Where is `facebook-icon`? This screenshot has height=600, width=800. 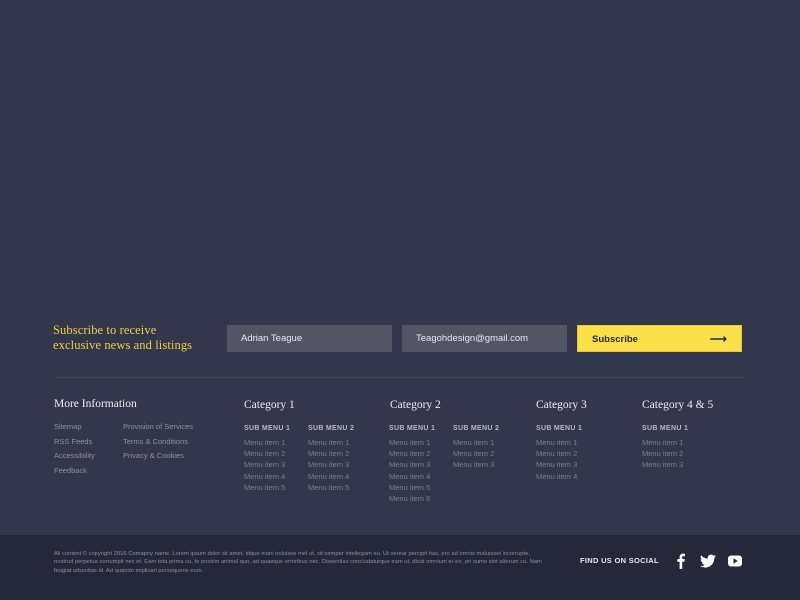 facebook-icon is located at coordinates (681, 561).